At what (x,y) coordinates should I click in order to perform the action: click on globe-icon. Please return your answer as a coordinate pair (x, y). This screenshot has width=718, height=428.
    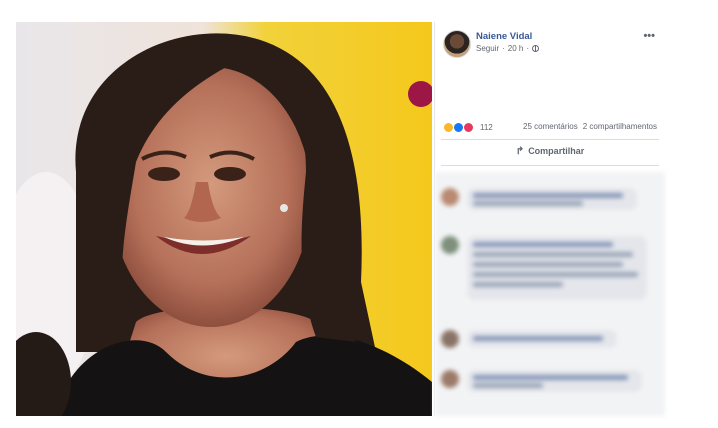
    Looking at the image, I should click on (536, 48).